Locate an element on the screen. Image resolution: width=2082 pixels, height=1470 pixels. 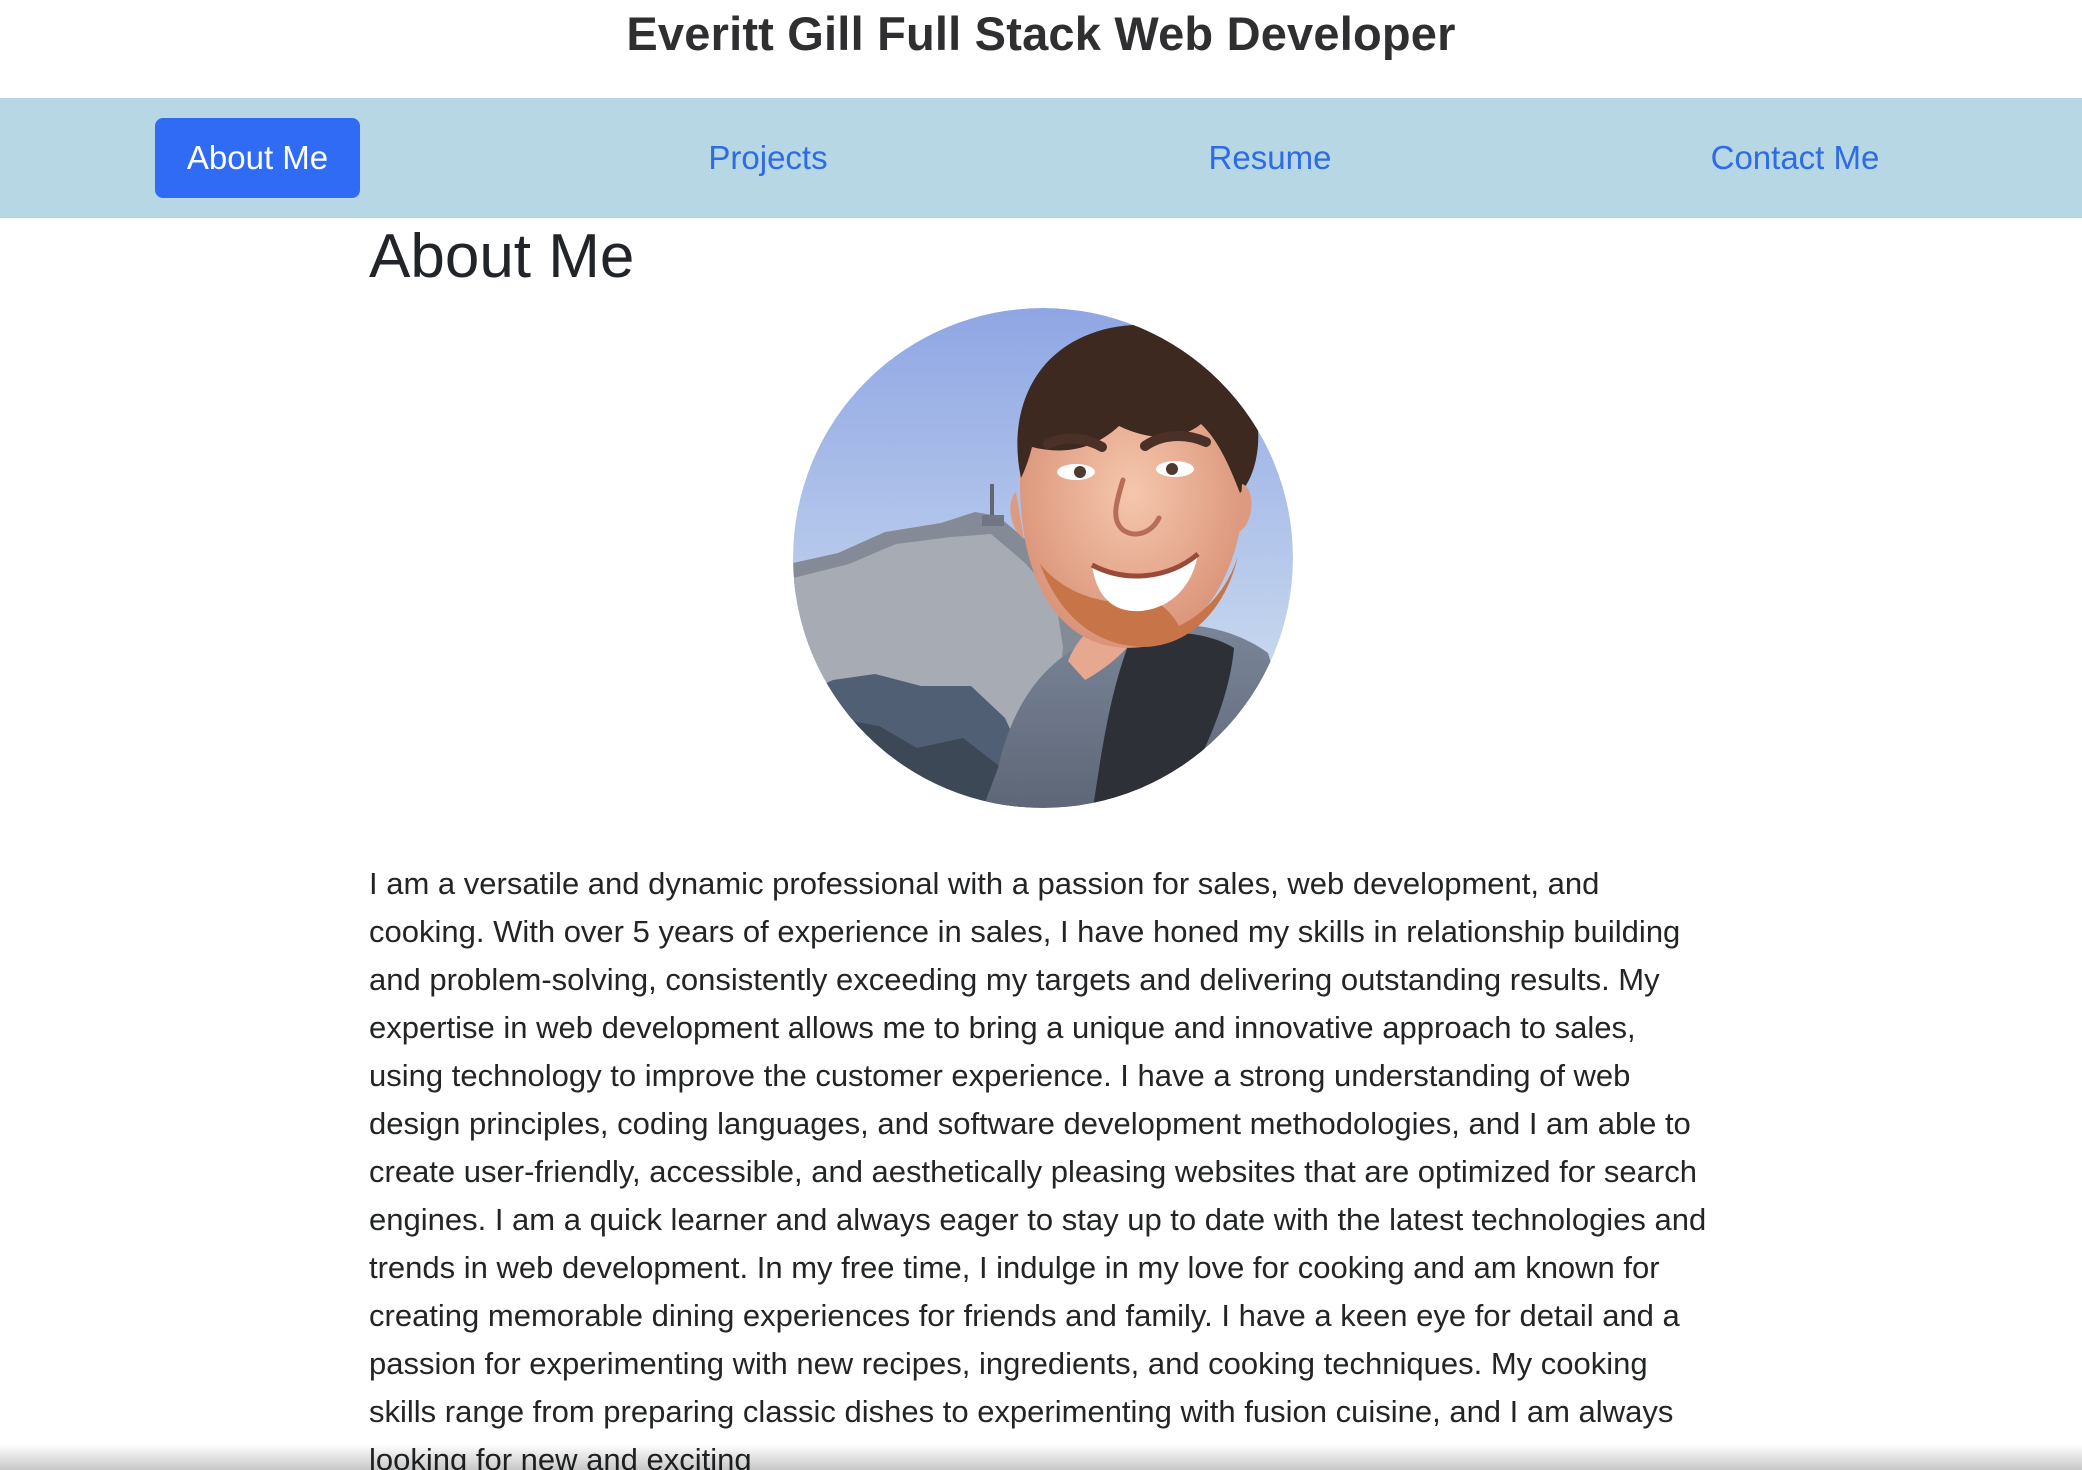
profile-photo is located at coordinates (1043, 558).